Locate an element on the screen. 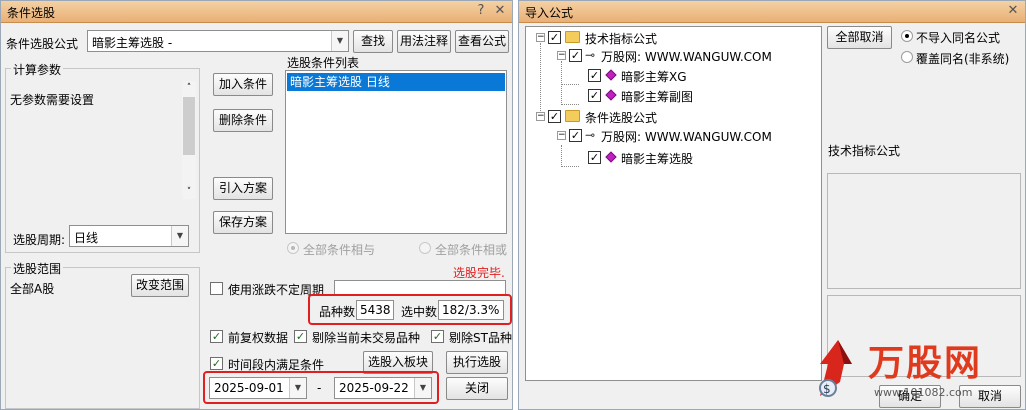 This screenshot has height=410, width=1026. help-icon: ? is located at coordinates (481, 11).